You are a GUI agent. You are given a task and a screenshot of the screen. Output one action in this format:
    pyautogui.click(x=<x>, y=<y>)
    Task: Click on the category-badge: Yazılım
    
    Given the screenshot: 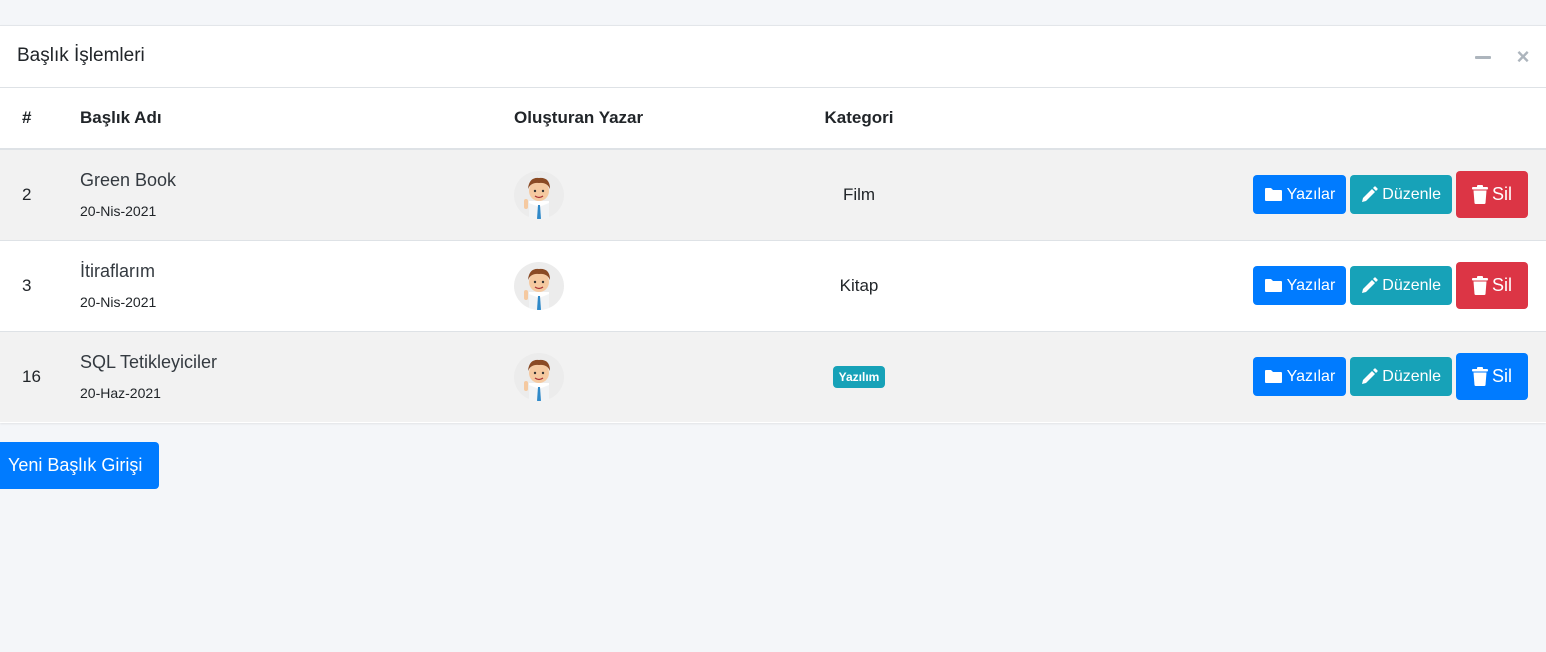 What is the action you would take?
    pyautogui.click(x=859, y=376)
    